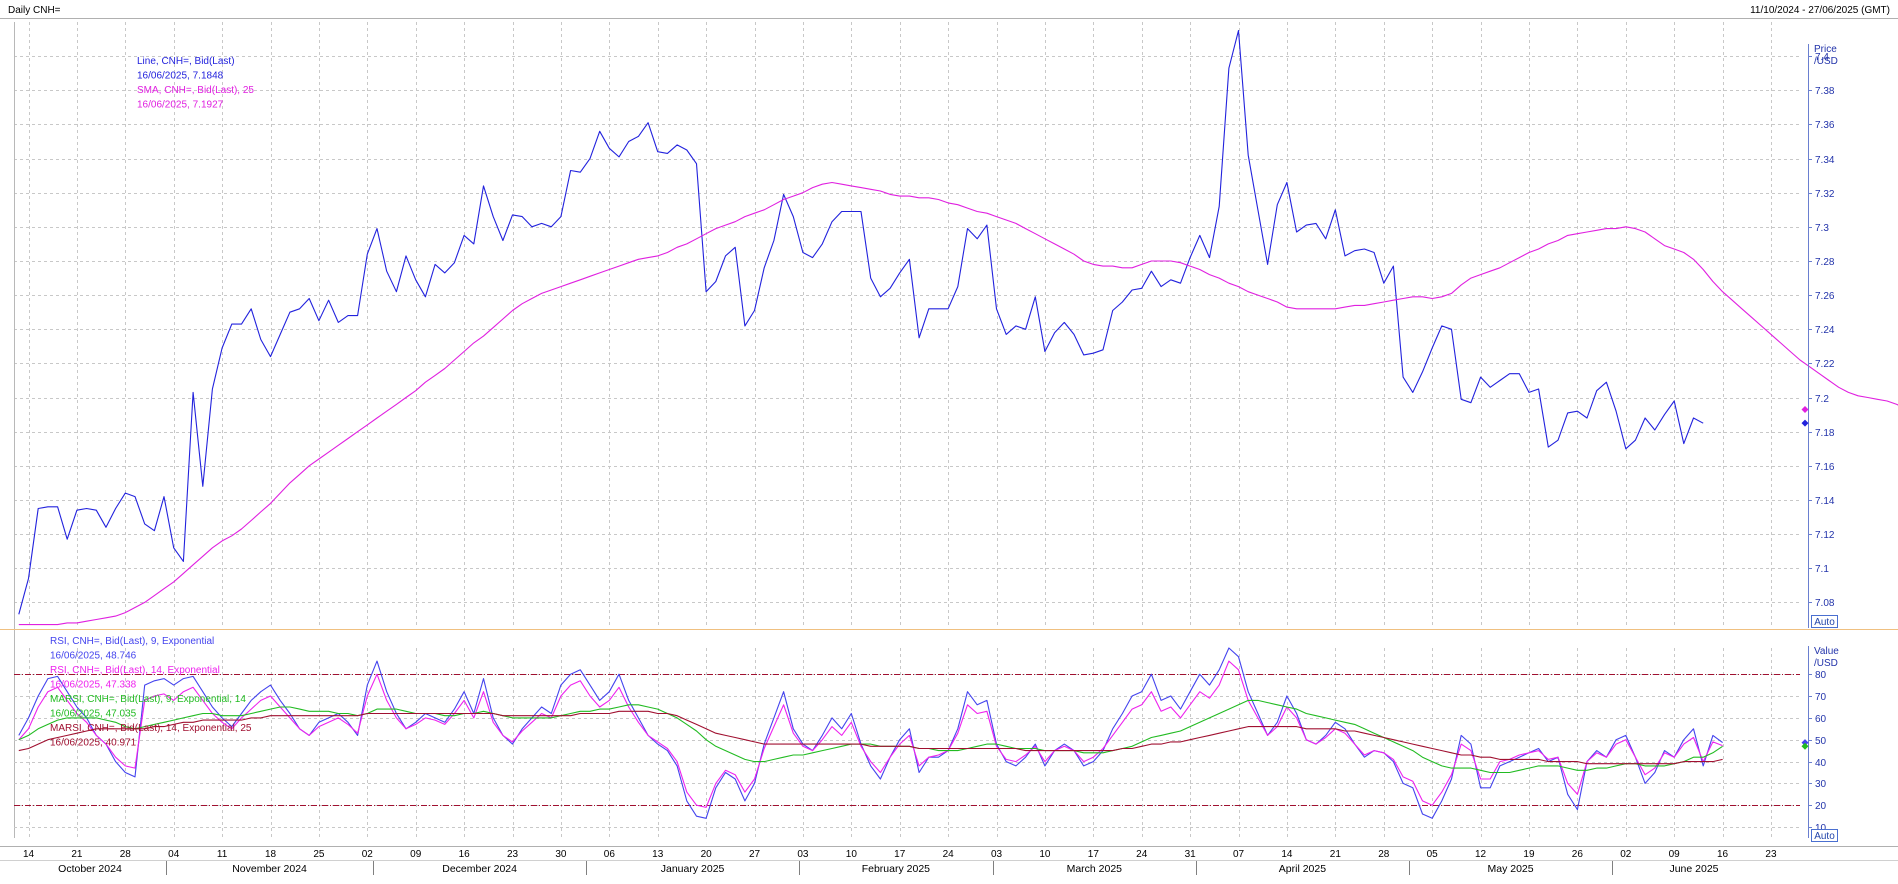 The height and width of the screenshot is (884, 1898). Describe the element at coordinates (1384, 854) in the screenshot. I see `x-day-tick-28: 28` at that location.